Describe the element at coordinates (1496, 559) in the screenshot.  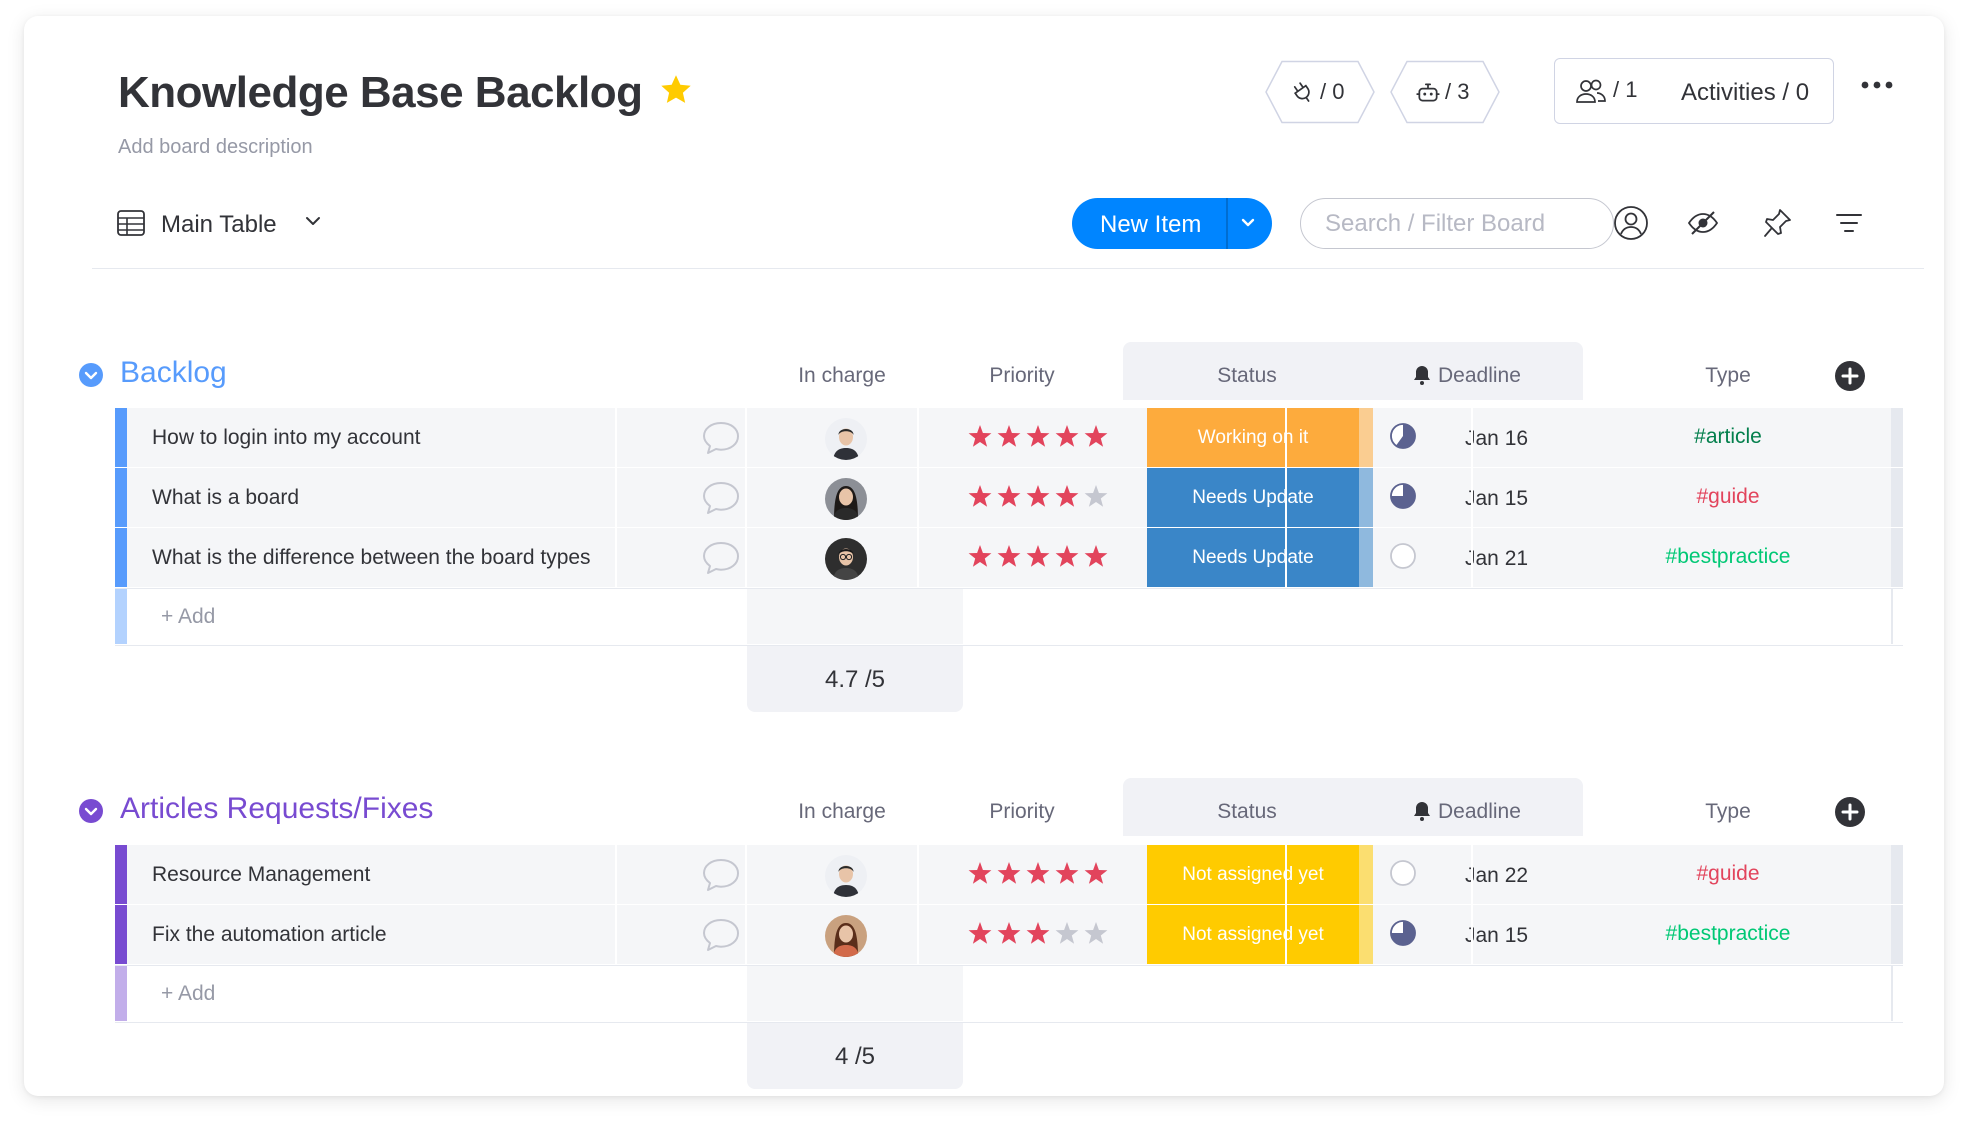
I see `deadline-date: Jan 21` at that location.